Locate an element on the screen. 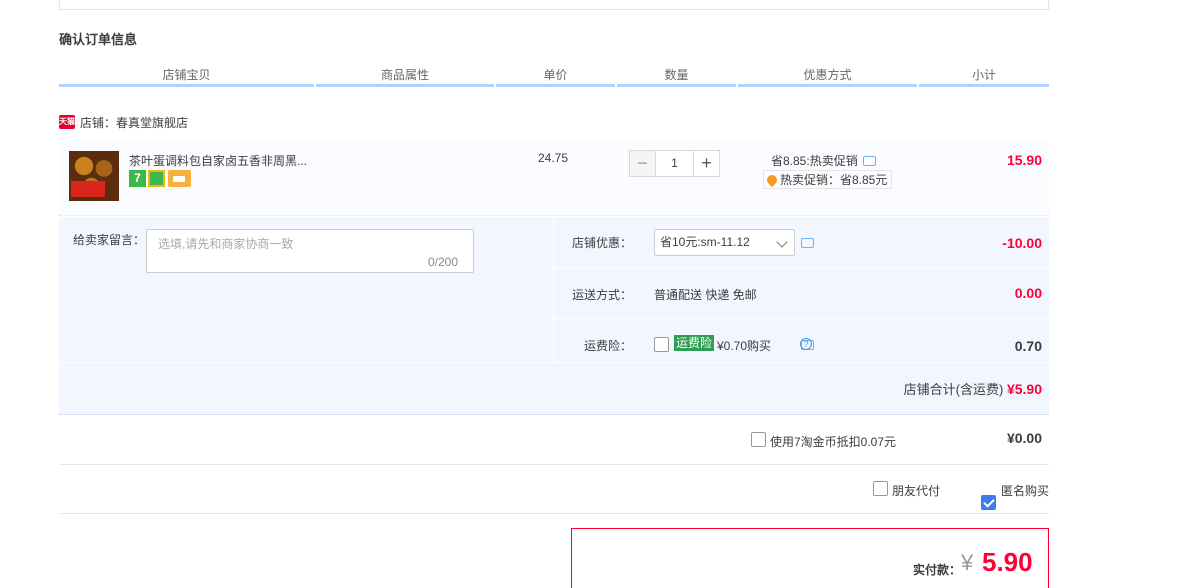  shop-total-value: ¥5.90 is located at coordinates (1024, 389).